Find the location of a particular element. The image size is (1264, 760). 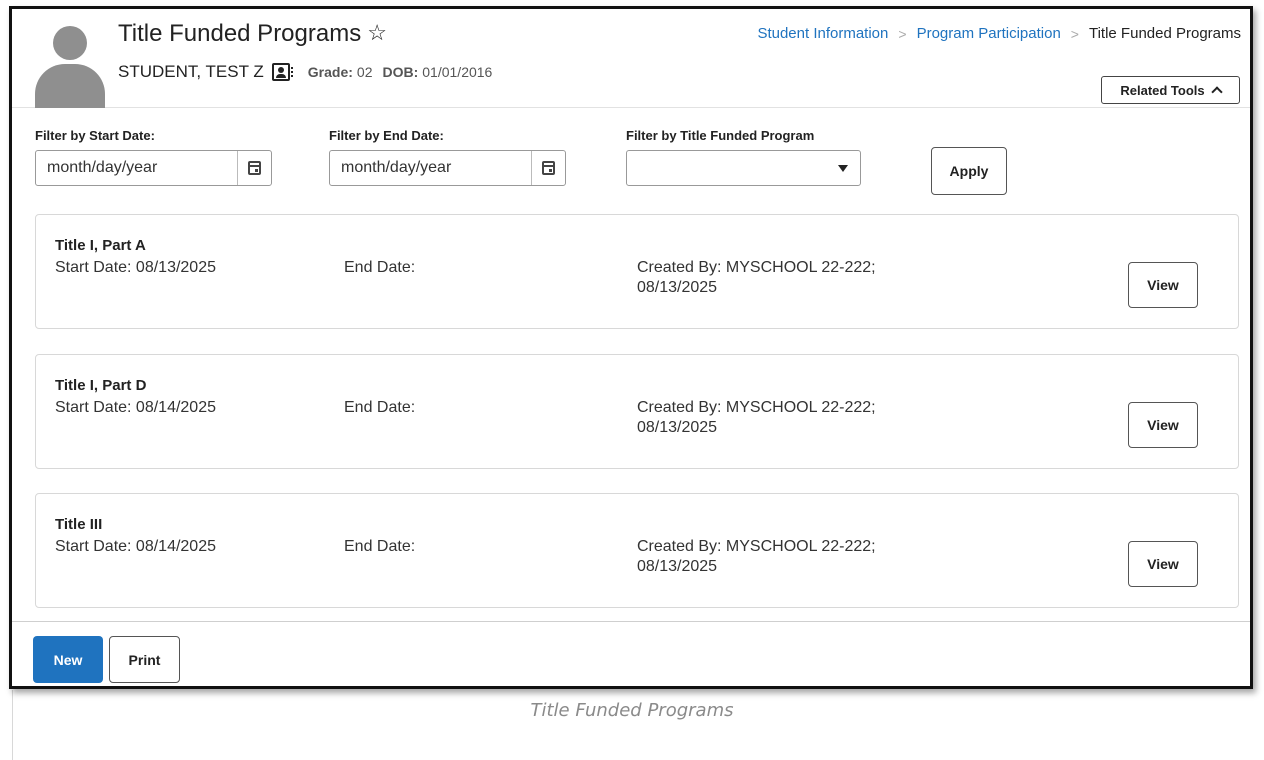

print-button: Print is located at coordinates (144, 659).